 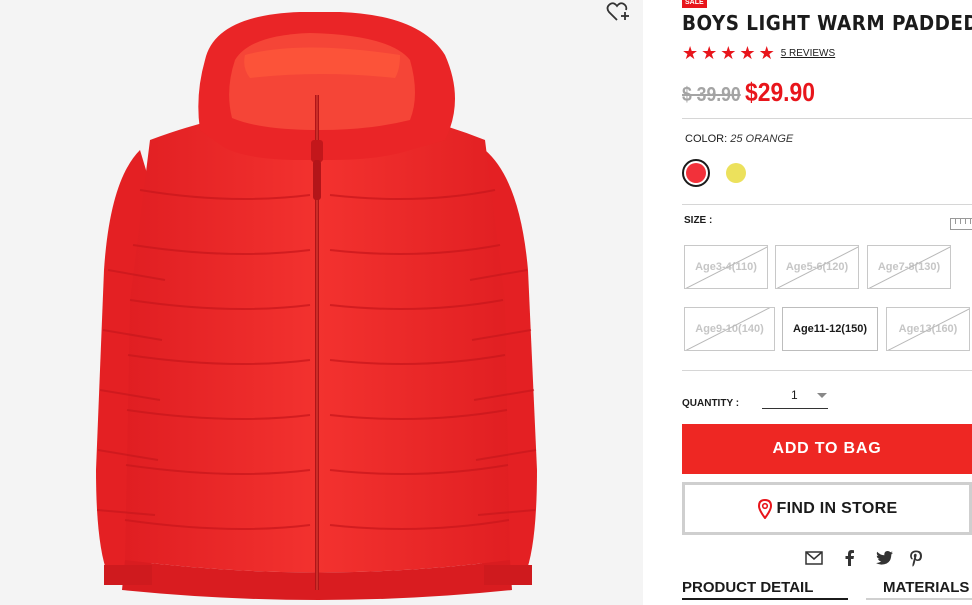 What do you see at coordinates (814, 558) in the screenshot?
I see `mail-icon` at bounding box center [814, 558].